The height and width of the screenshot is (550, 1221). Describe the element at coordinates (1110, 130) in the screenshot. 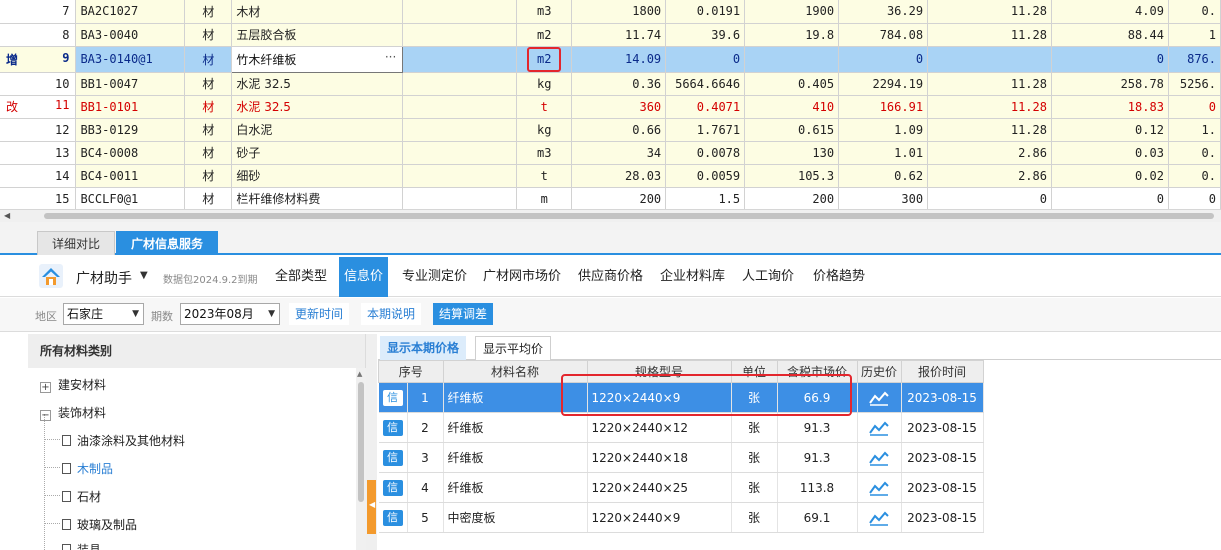

I see `value-cell: 0.12` at that location.